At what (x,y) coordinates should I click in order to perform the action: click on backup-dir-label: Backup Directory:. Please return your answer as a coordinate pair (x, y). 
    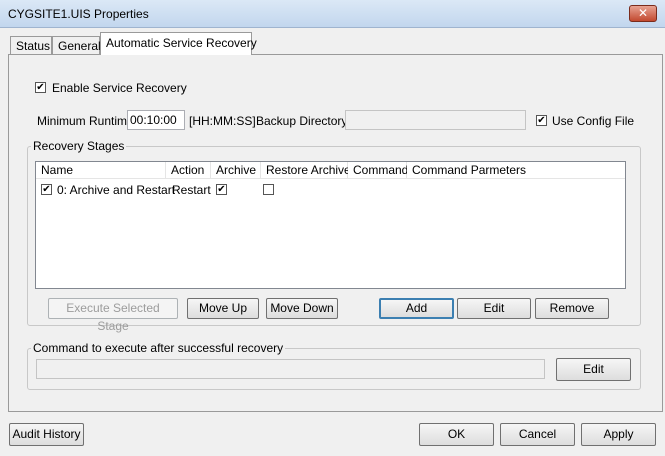
    Looking at the image, I should click on (303, 121).